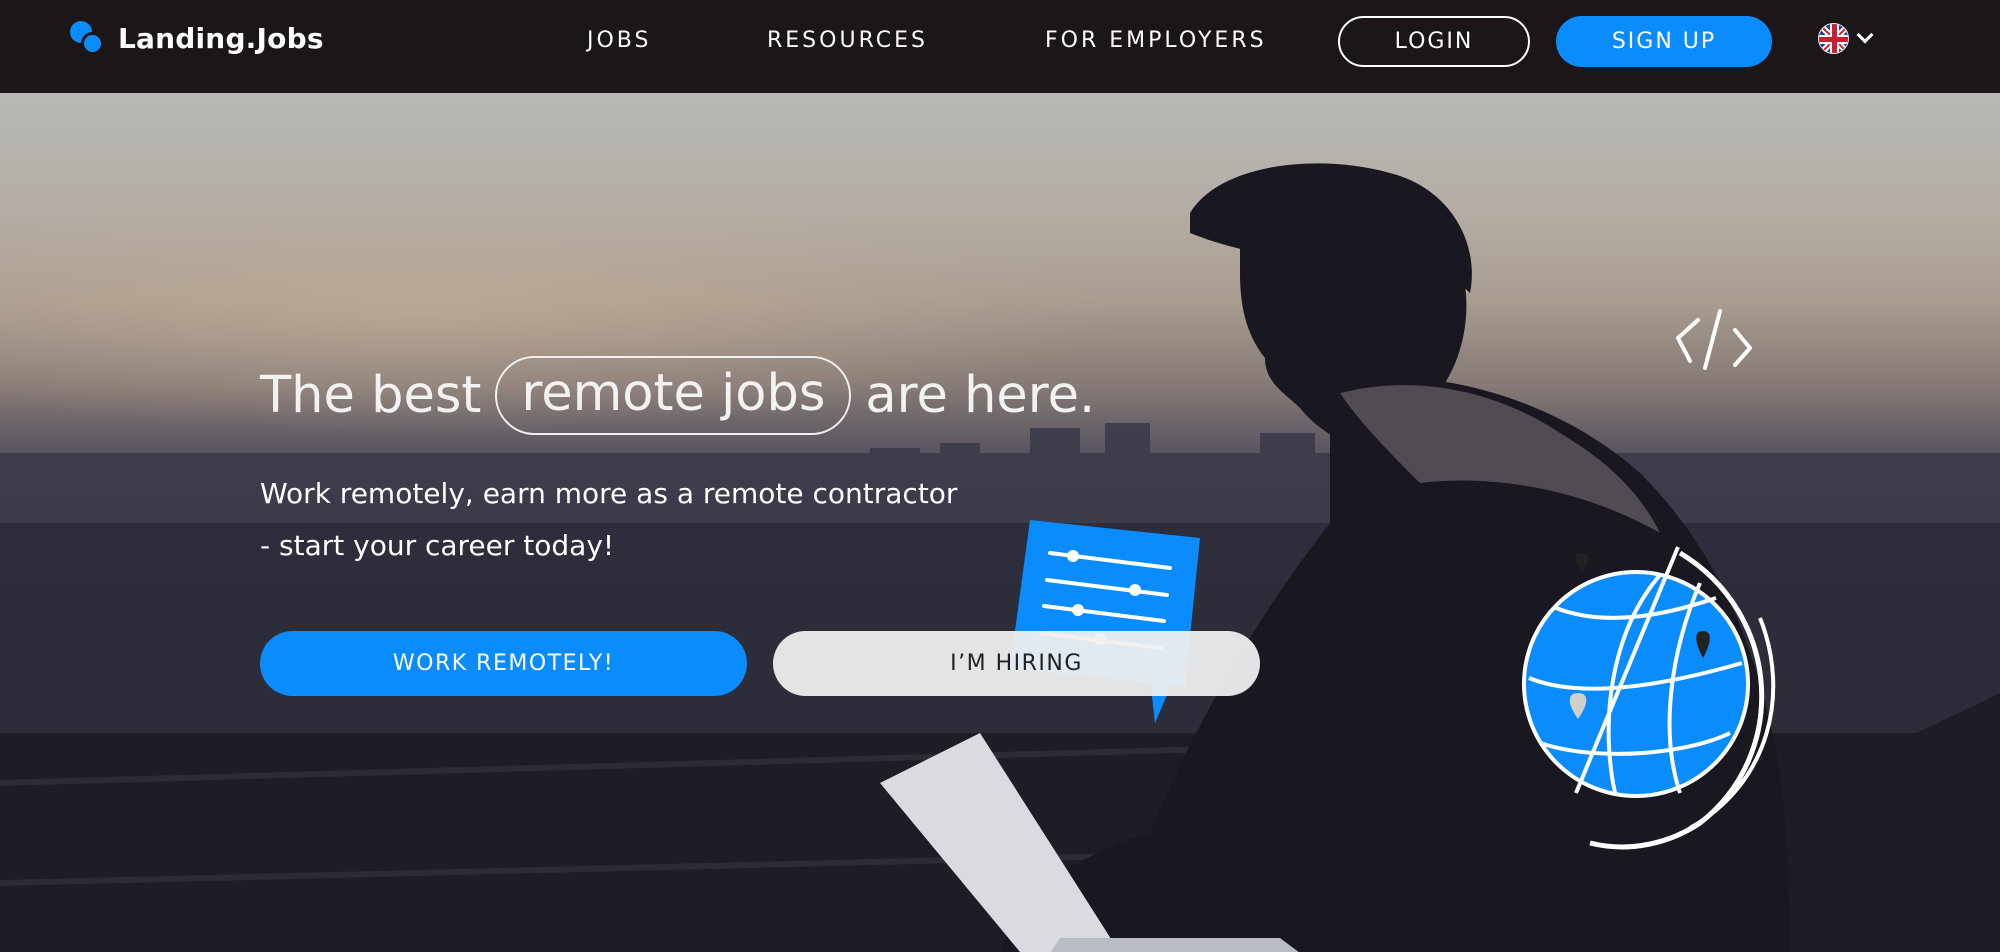 The image size is (2000, 952). I want to click on logo-icon, so click(88, 38).